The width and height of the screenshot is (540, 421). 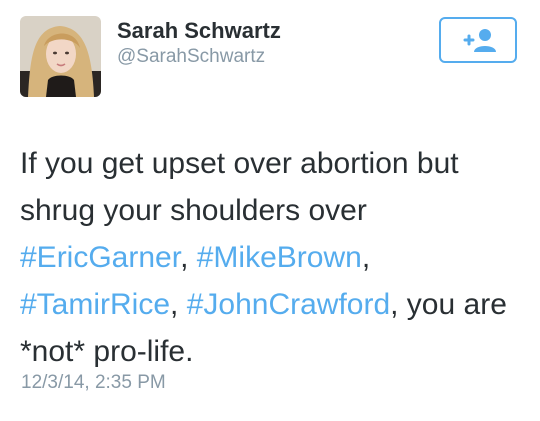 I want to click on follow-button, so click(x=478, y=40).